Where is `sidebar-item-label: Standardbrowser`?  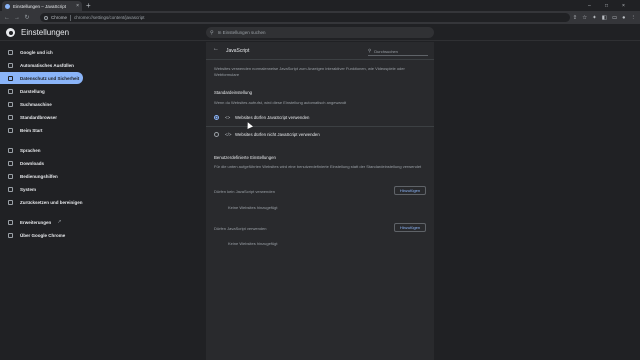 sidebar-item-label: Standardbrowser is located at coordinates (39, 117).